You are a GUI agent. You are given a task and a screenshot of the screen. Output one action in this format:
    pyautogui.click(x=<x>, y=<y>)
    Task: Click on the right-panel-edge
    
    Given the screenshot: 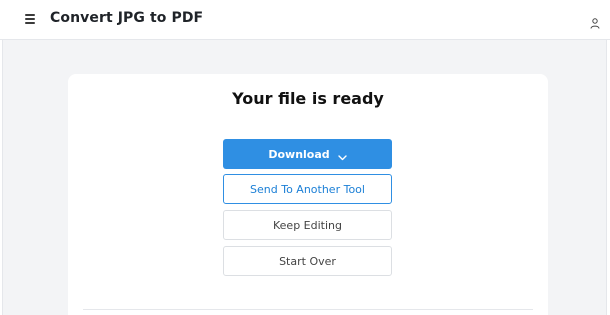 What is the action you would take?
    pyautogui.click(x=608, y=177)
    